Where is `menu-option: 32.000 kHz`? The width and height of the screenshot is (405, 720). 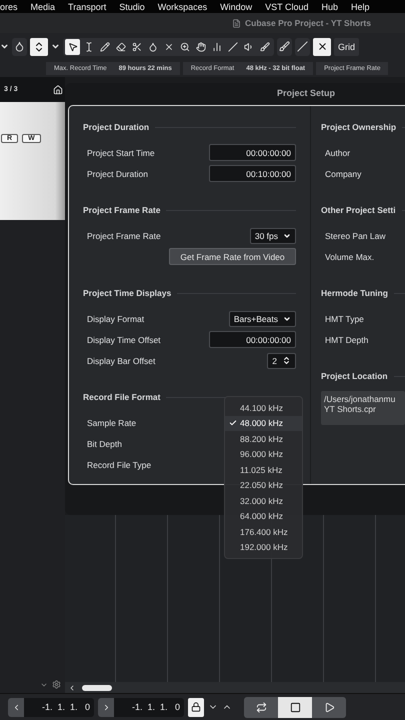
menu-option: 32.000 kHz is located at coordinates (263, 500).